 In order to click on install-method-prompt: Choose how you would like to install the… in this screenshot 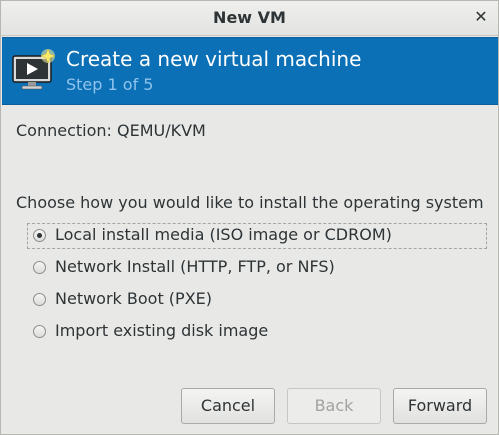, I will do `click(250, 202)`.